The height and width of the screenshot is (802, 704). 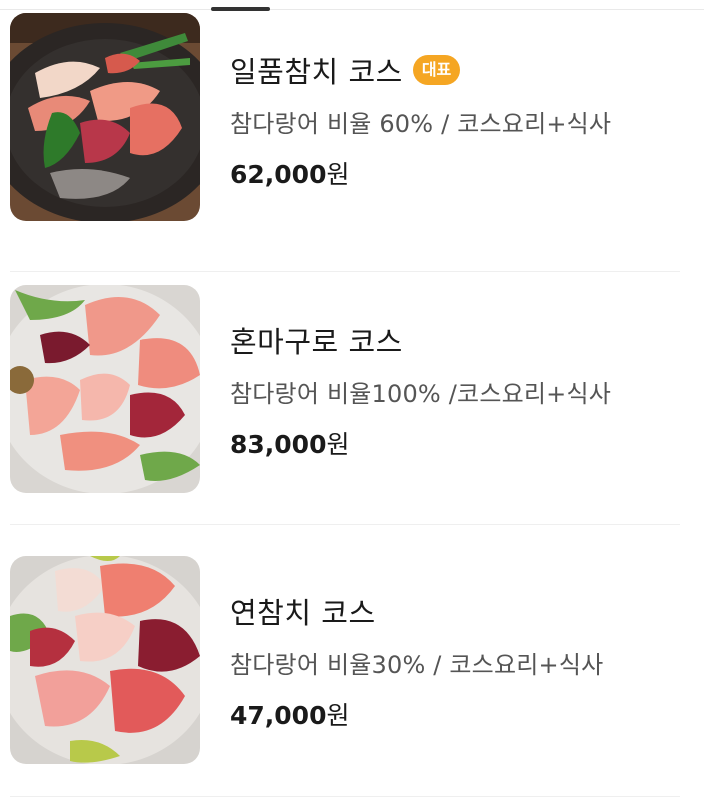 I want to click on menu-item-description: 참다랑어 비율 60% / 코스요리+식사, so click(x=421, y=124).